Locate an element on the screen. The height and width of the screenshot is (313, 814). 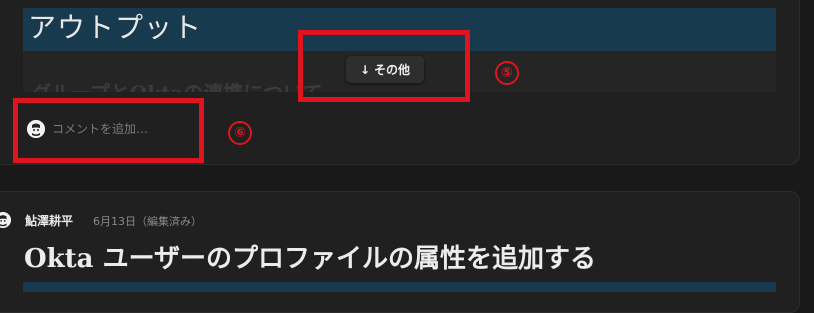
author-name: 鮎澤耕平 is located at coordinates (49, 220).